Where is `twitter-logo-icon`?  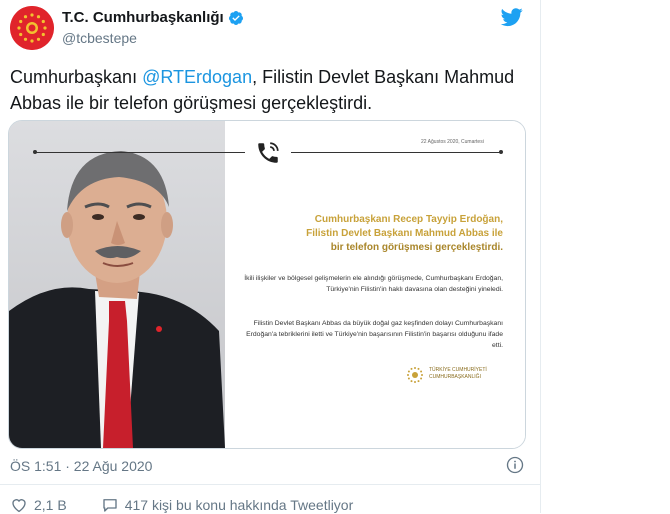
twitter-logo-icon is located at coordinates (512, 17).